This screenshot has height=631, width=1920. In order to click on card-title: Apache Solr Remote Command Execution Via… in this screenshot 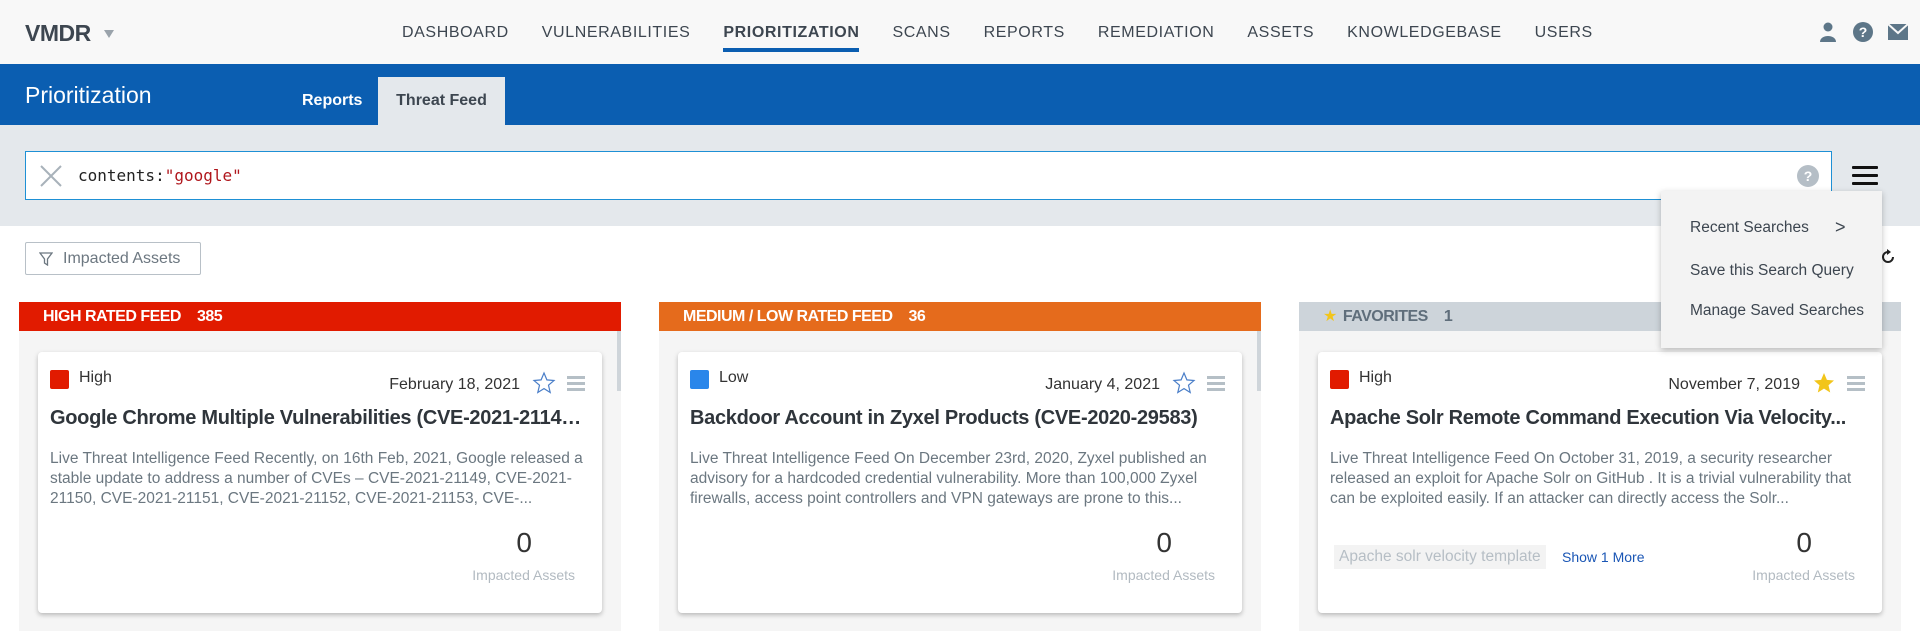, I will do `click(1600, 418)`.